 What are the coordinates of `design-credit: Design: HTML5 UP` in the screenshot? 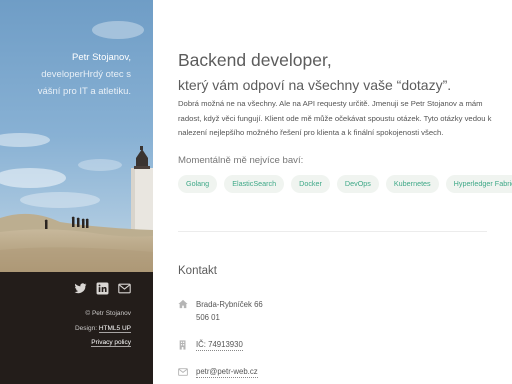 It's located at (103, 329).